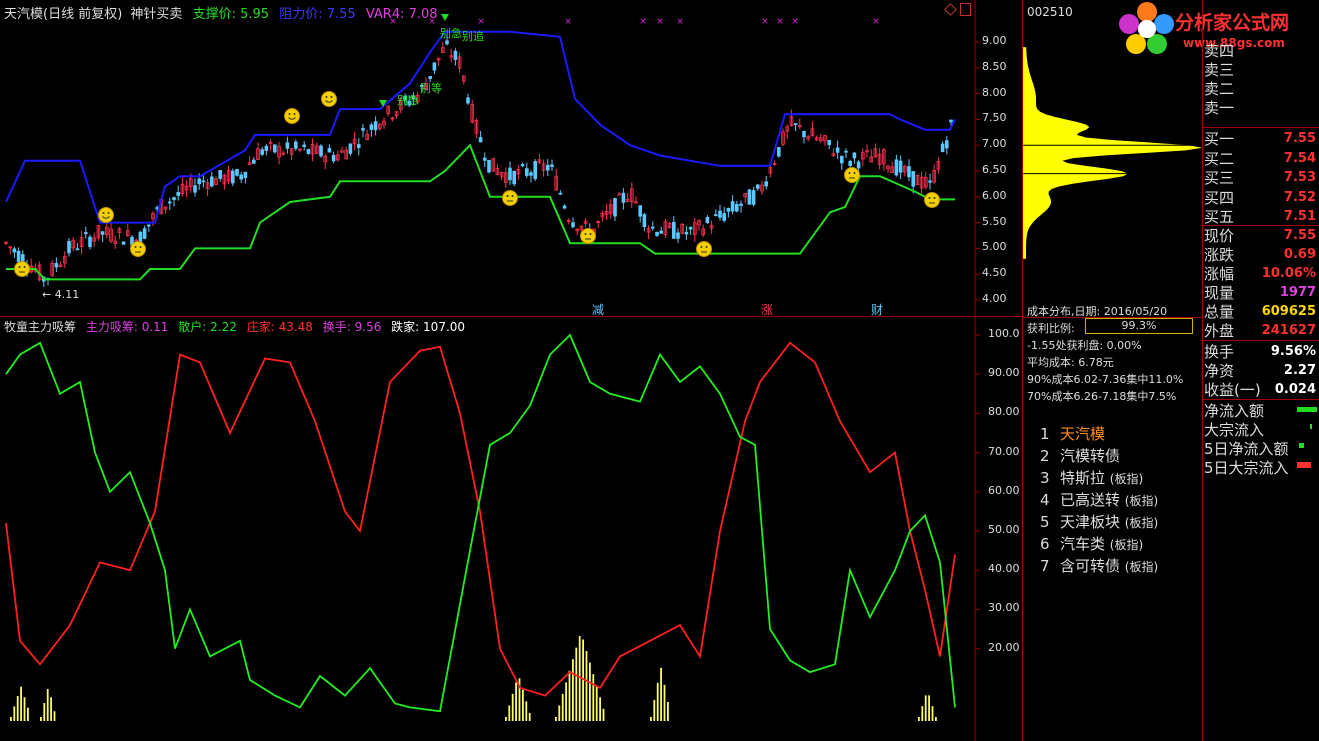 The height and width of the screenshot is (741, 1319). Describe the element at coordinates (1219, 139) in the screenshot. I see `order-row-buy-label: 买一` at that location.